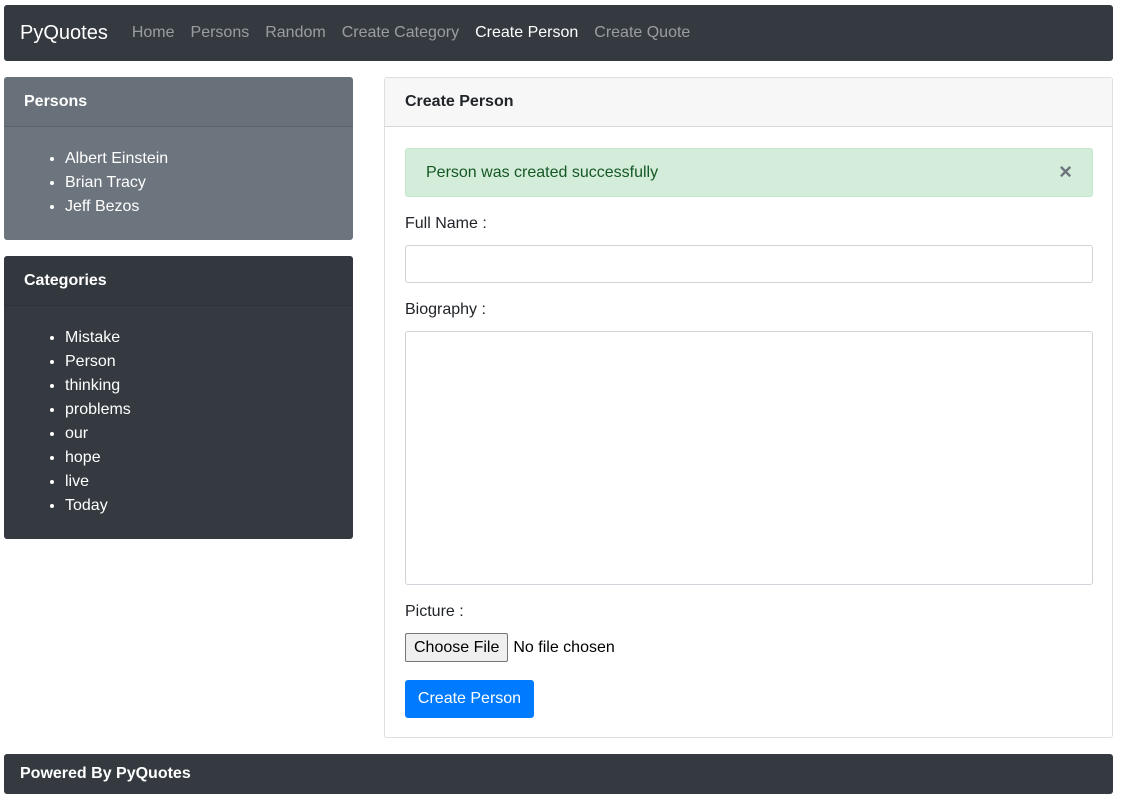 The image size is (1121, 801). Describe the element at coordinates (564, 647) in the screenshot. I see `file-status-text: No file chosen` at that location.